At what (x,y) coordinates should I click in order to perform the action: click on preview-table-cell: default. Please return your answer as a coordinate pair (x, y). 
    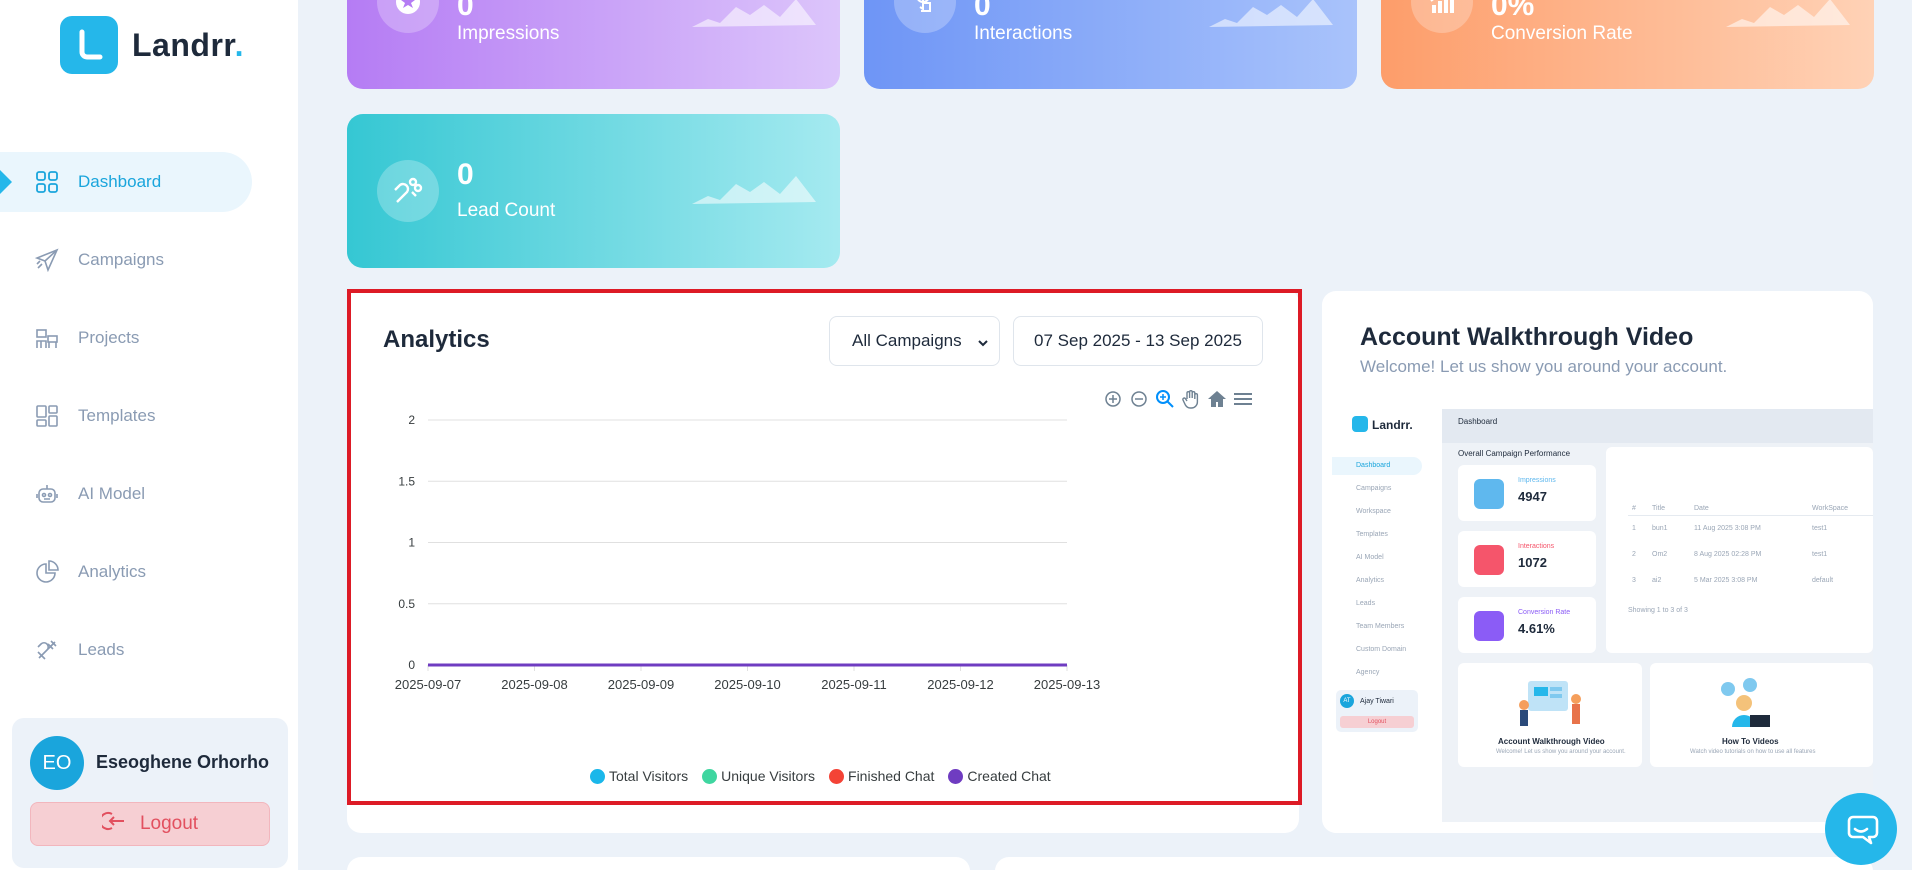
    Looking at the image, I should click on (1823, 580).